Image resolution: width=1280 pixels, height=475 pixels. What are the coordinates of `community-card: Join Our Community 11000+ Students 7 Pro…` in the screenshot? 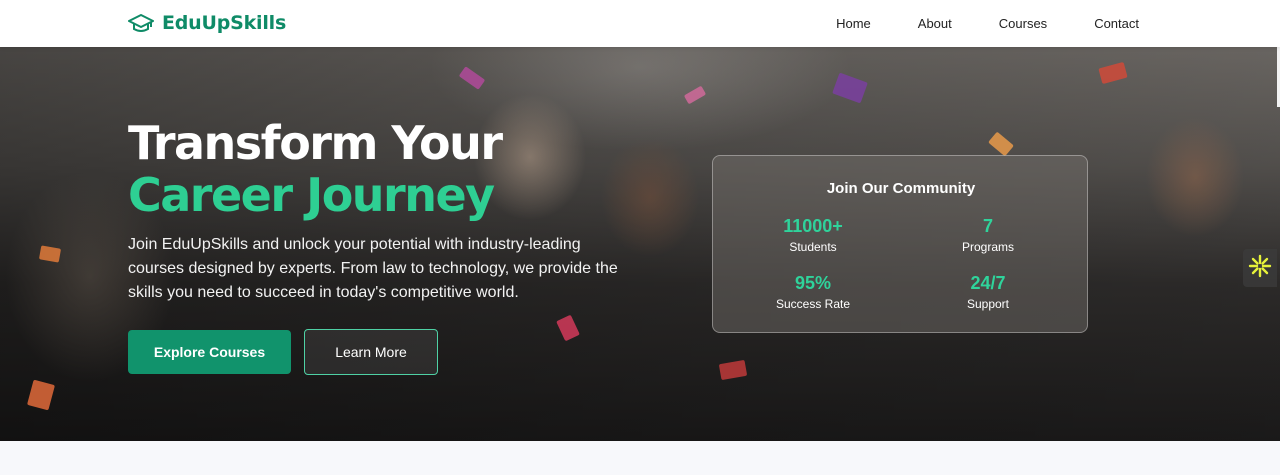 It's located at (900, 244).